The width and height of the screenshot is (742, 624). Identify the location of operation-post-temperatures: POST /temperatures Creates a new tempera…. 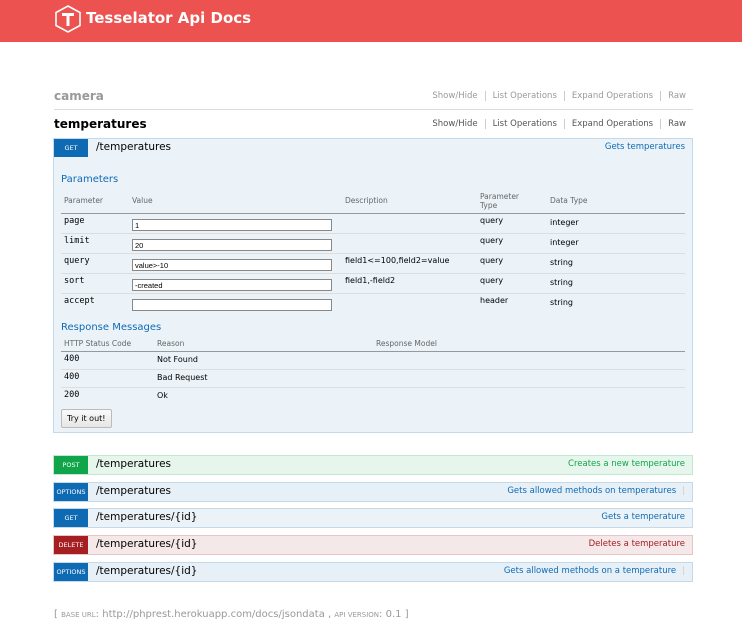
(373, 465).